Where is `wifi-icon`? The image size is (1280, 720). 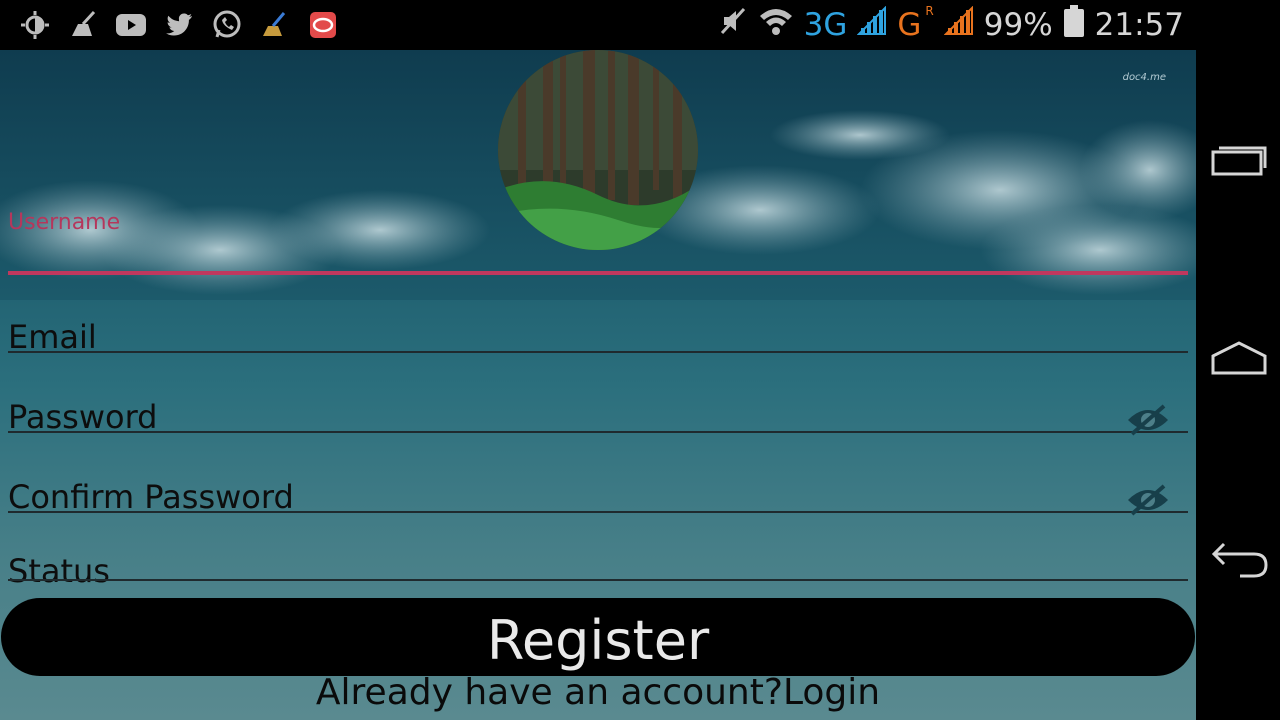 wifi-icon is located at coordinates (776, 25).